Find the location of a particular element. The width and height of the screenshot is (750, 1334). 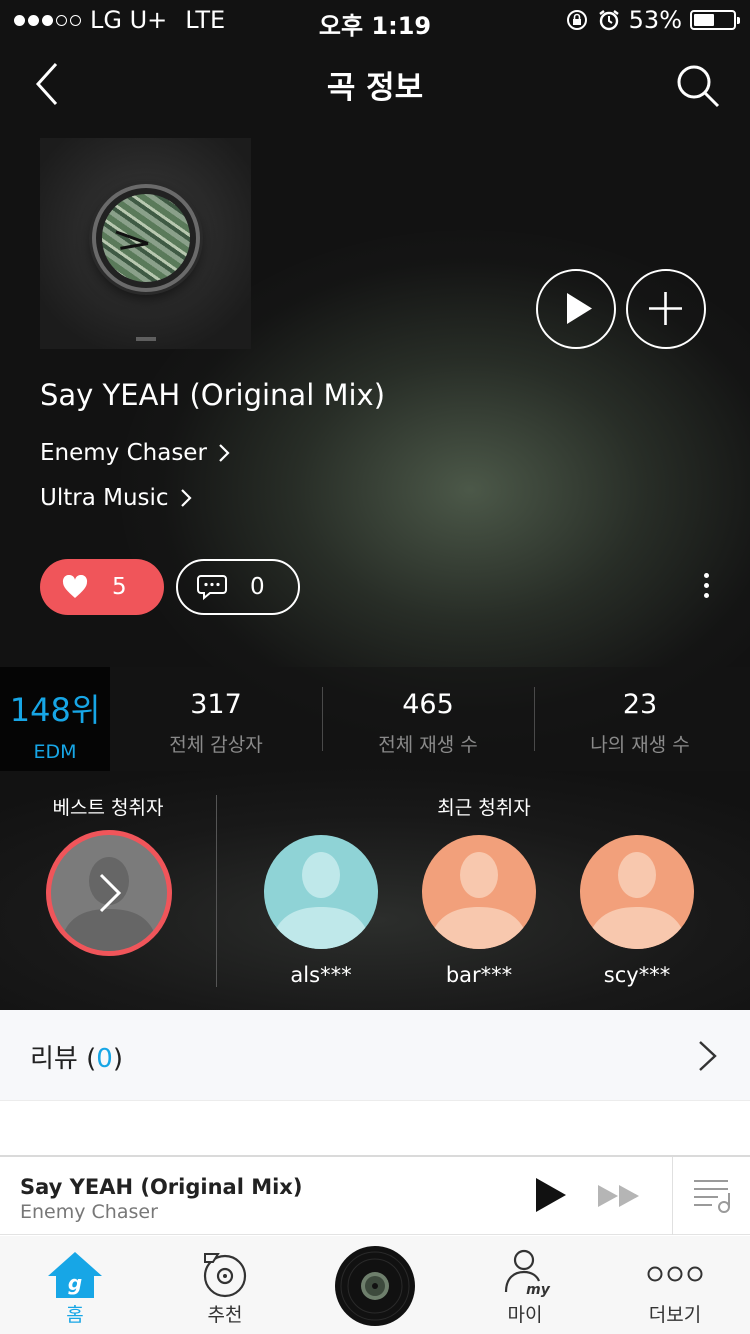

svg-text: my is located at coordinates (538, 1290).